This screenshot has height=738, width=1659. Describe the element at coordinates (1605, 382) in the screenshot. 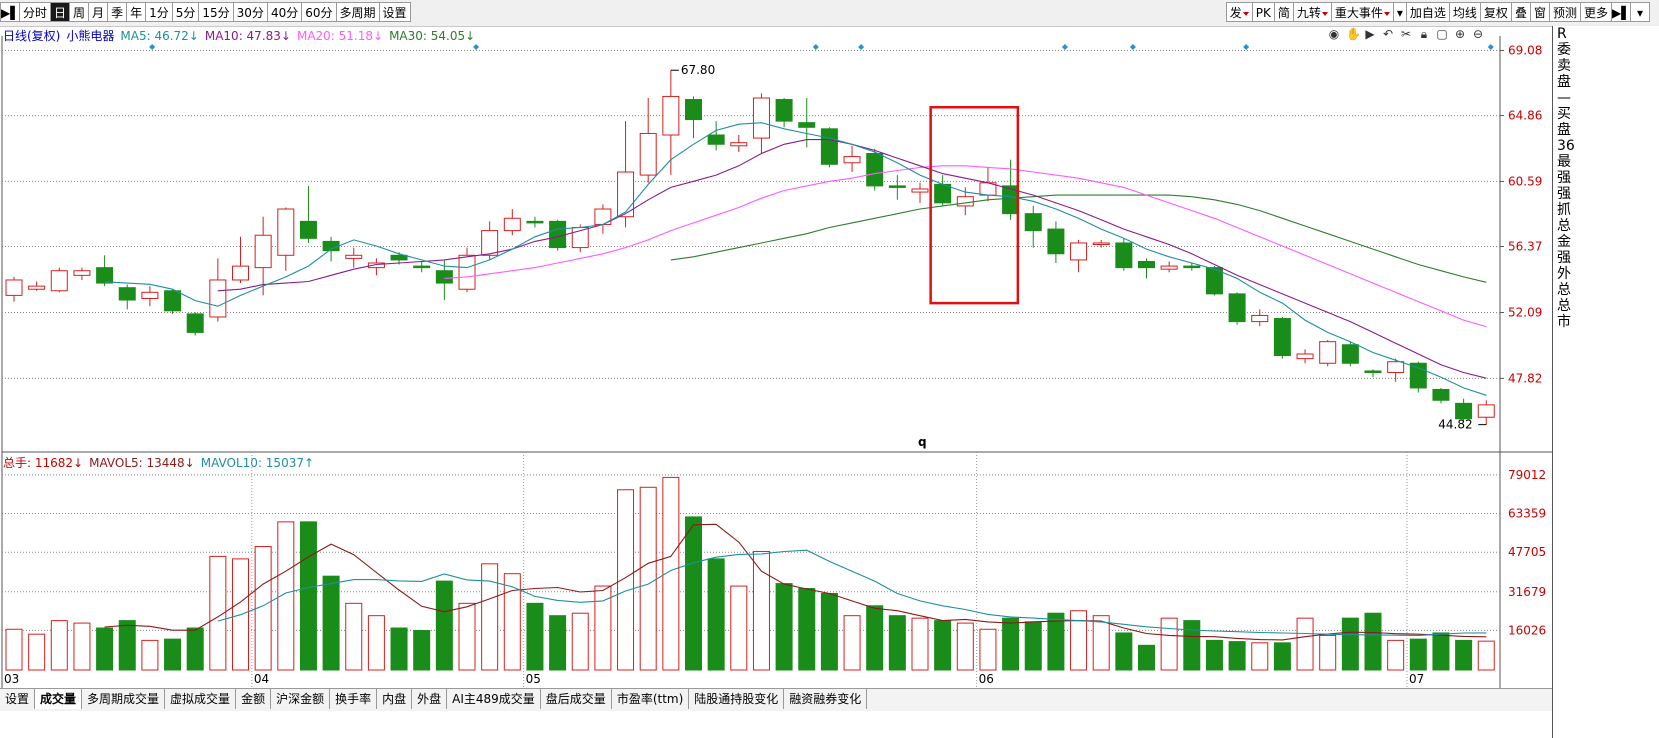

I see `side-panel: R 委卖盘 — 买盘 36 最强强抓总金强外总总市` at that location.